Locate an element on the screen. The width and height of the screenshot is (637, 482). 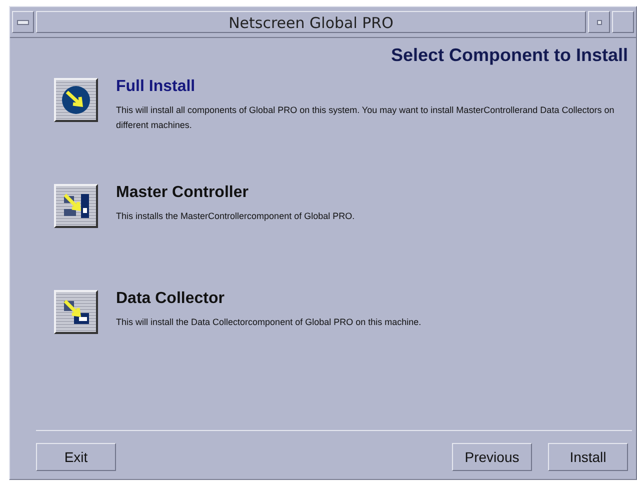
previous-button: Previous is located at coordinates (492, 457).